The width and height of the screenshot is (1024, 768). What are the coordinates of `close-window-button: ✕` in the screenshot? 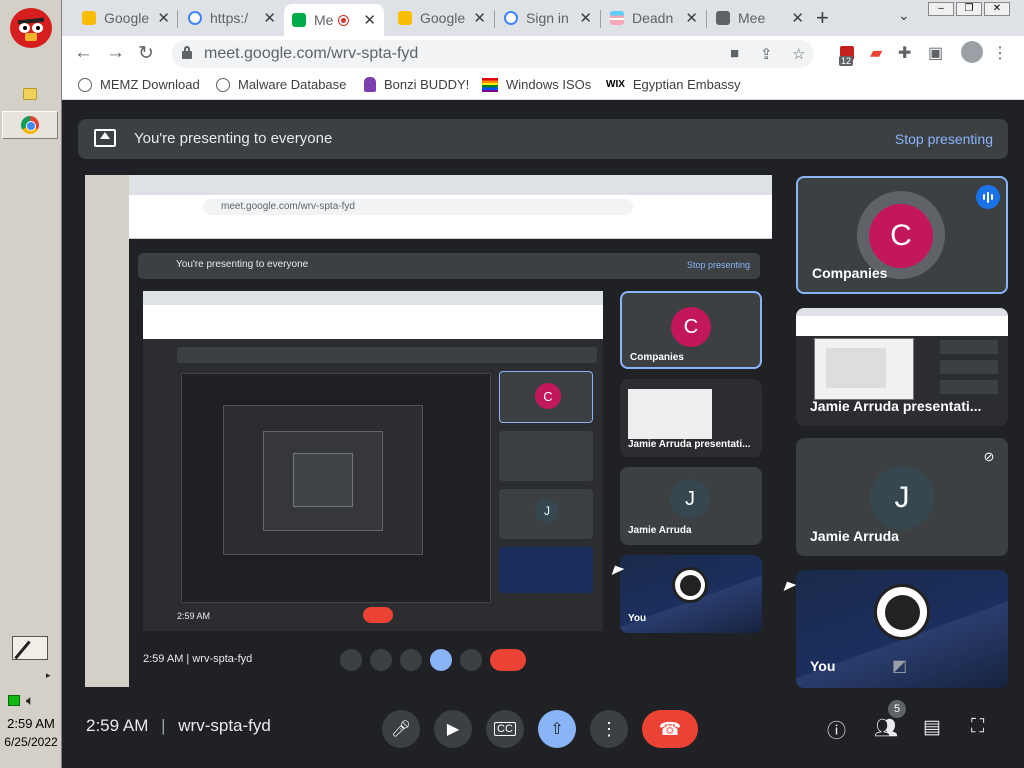 It's located at (997, 9).